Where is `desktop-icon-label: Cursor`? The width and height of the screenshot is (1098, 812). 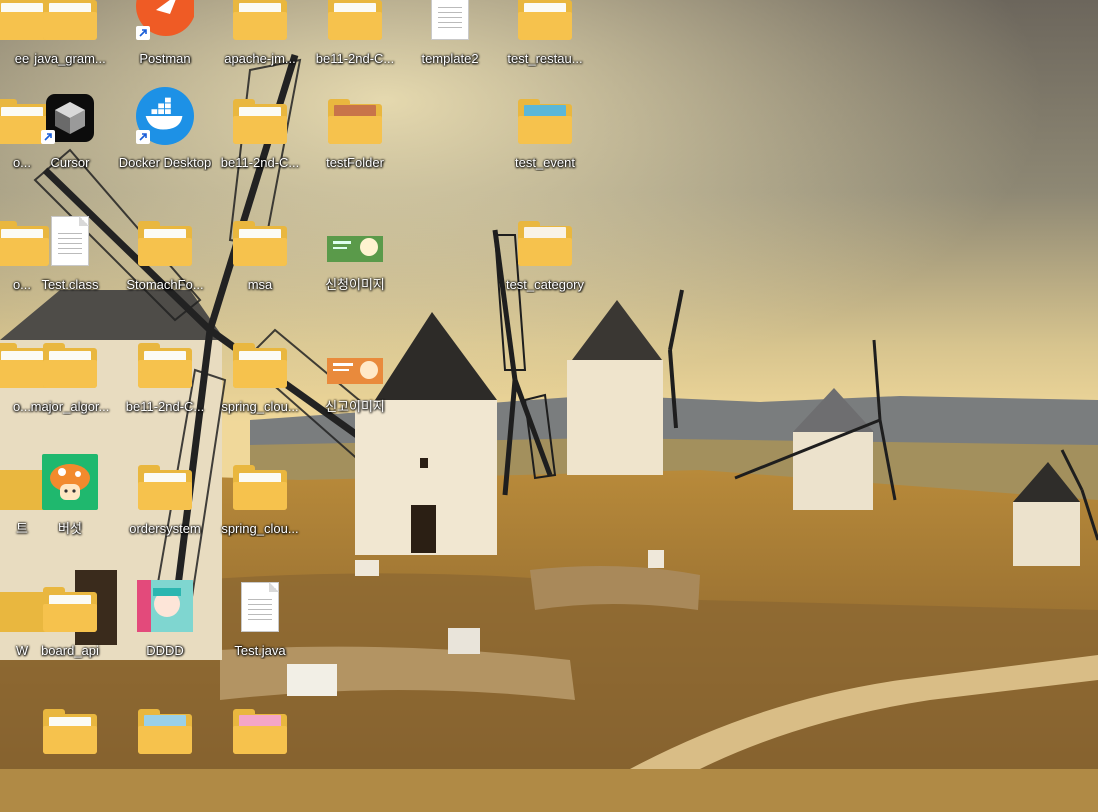 desktop-icon-label: Cursor is located at coordinates (70, 162).